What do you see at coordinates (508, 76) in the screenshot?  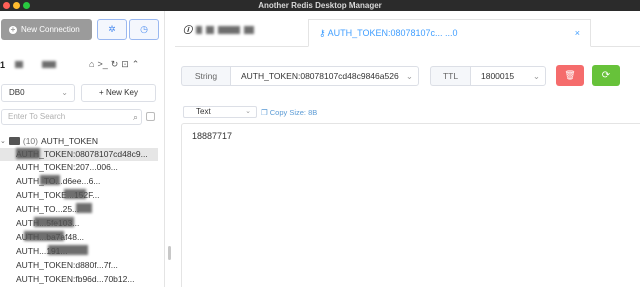 I see `ttl-input: 1800015 ⌄` at bounding box center [508, 76].